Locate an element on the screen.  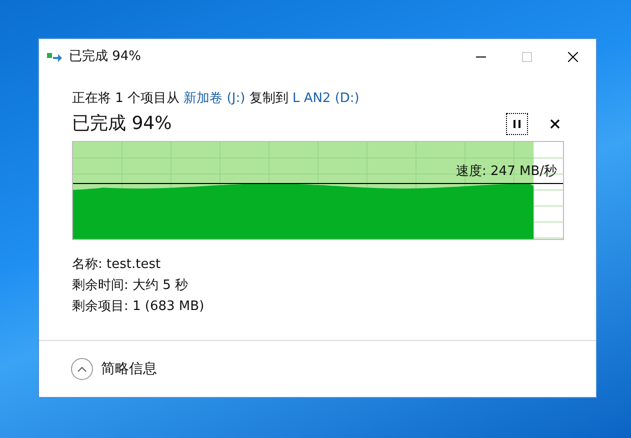
copy-icon is located at coordinates (55, 57).